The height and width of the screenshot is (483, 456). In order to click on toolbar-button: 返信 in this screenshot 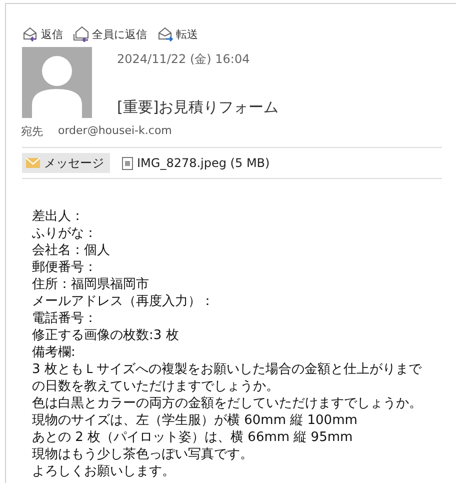, I will do `click(42, 34)`.